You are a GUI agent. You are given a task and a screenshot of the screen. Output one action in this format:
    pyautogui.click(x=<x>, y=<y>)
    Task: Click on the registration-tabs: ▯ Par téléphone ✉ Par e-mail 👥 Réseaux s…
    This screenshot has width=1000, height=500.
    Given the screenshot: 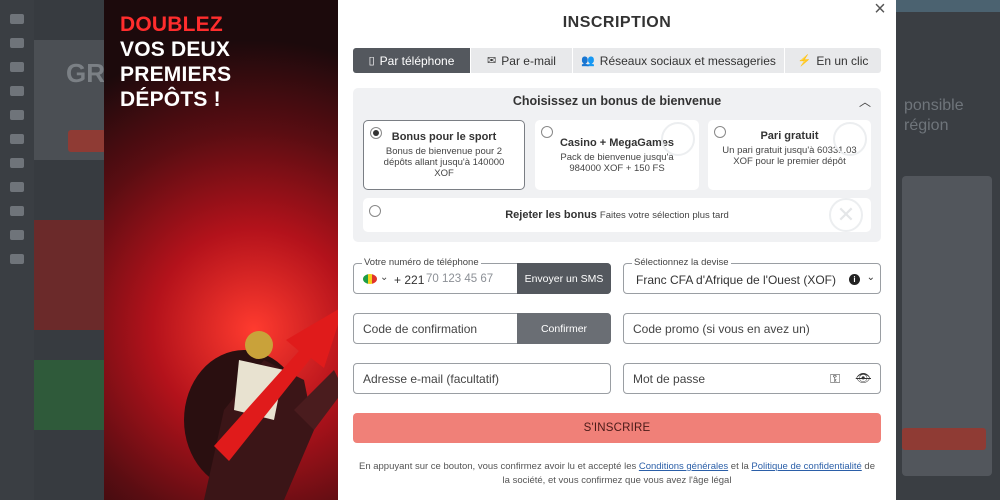 What is the action you would take?
    pyautogui.click(x=617, y=60)
    